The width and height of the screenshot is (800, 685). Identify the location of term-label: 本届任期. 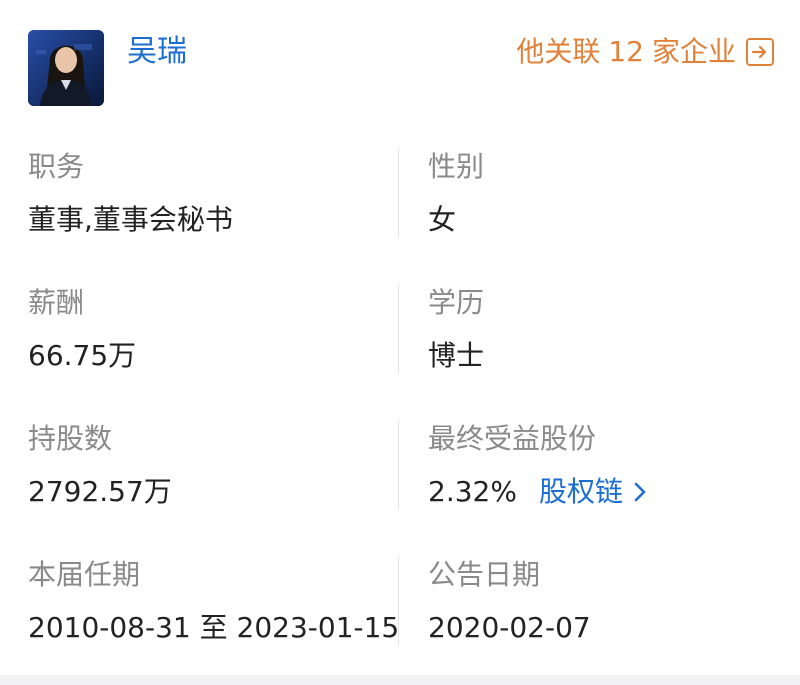
(84, 574).